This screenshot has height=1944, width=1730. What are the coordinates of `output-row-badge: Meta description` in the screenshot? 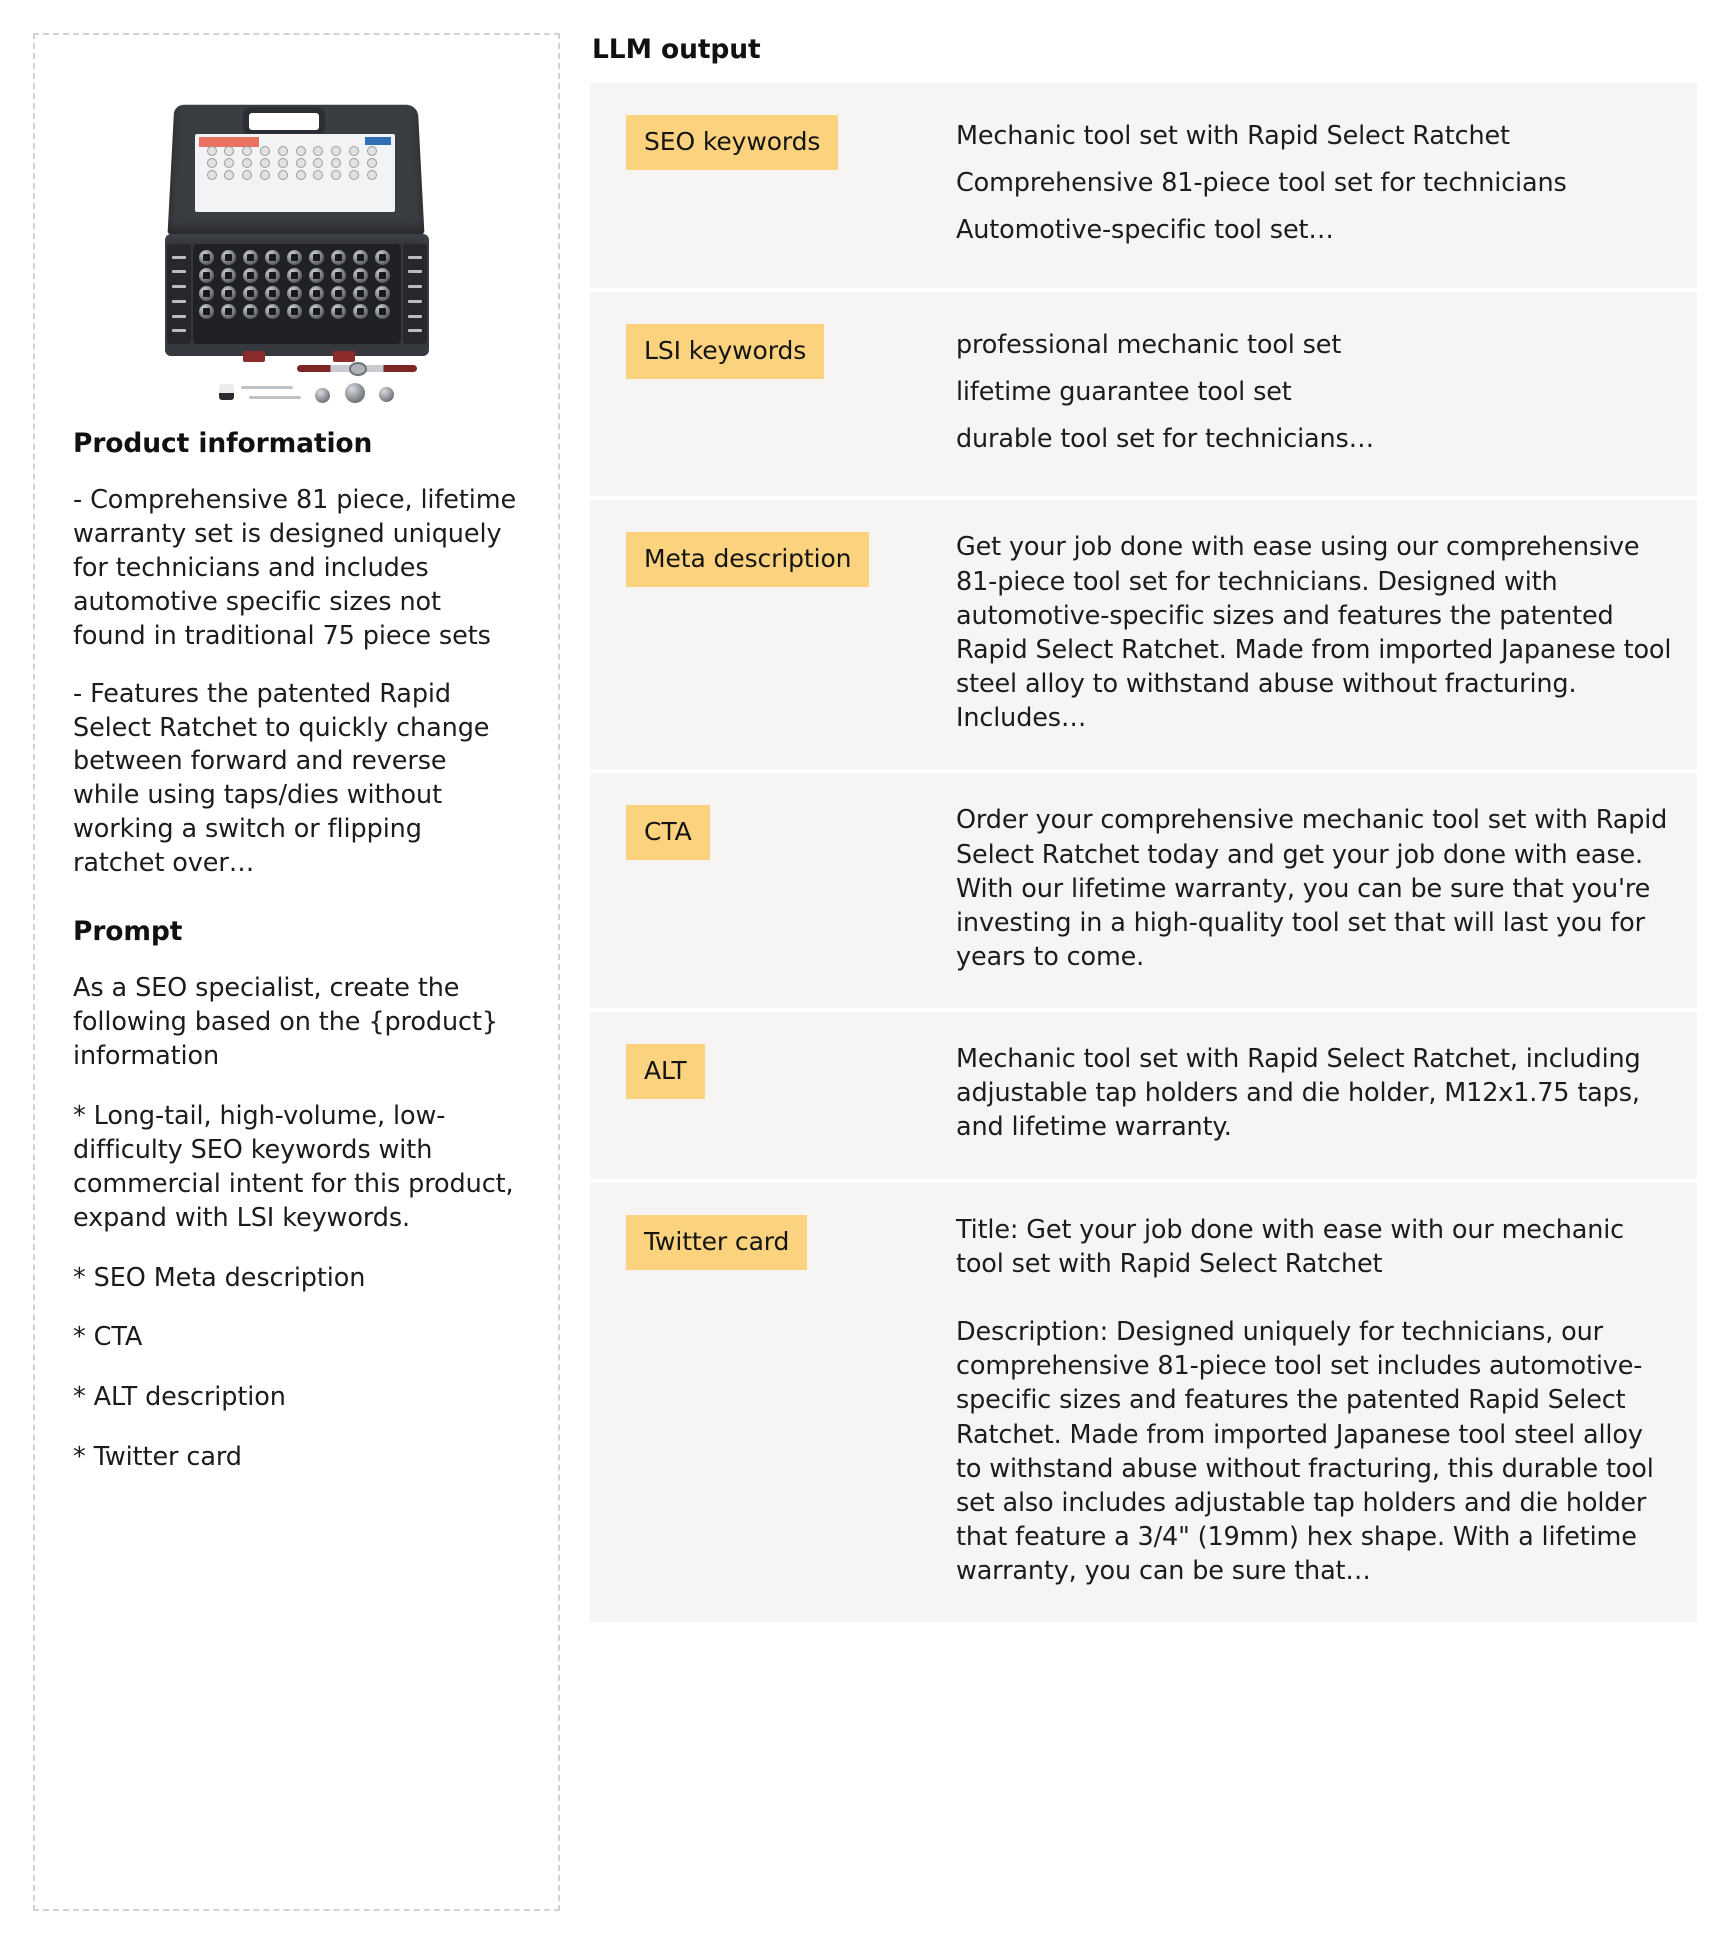 It's located at (748, 560).